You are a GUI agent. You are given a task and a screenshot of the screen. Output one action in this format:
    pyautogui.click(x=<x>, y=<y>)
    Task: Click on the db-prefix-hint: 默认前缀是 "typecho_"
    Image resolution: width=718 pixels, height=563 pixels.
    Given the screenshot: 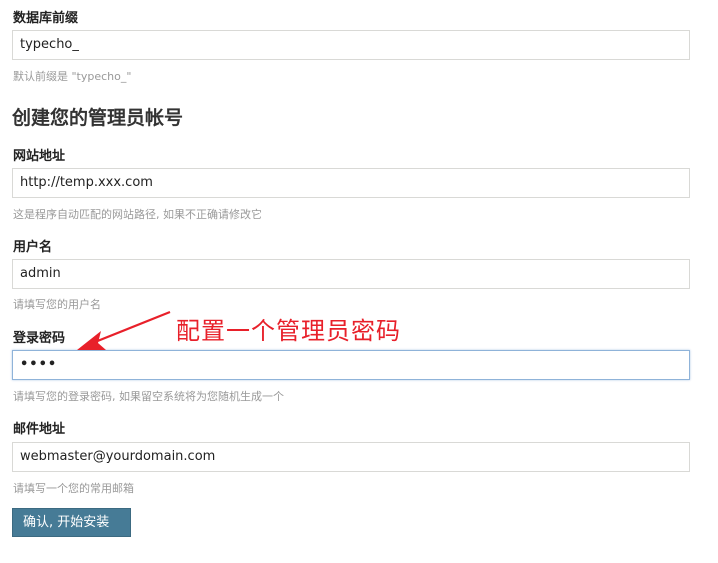 What is the action you would take?
    pyautogui.click(x=72, y=76)
    